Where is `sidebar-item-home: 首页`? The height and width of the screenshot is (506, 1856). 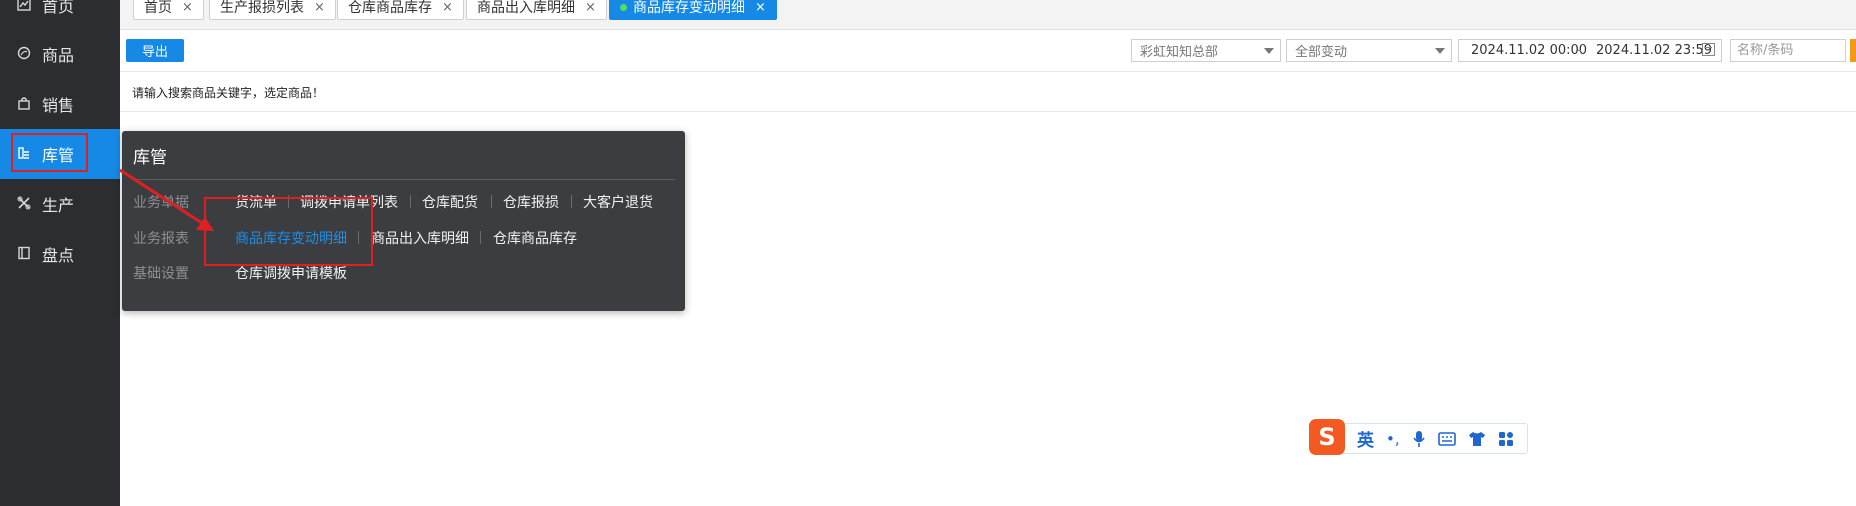
sidebar-item-home: 首页 is located at coordinates (60, 15).